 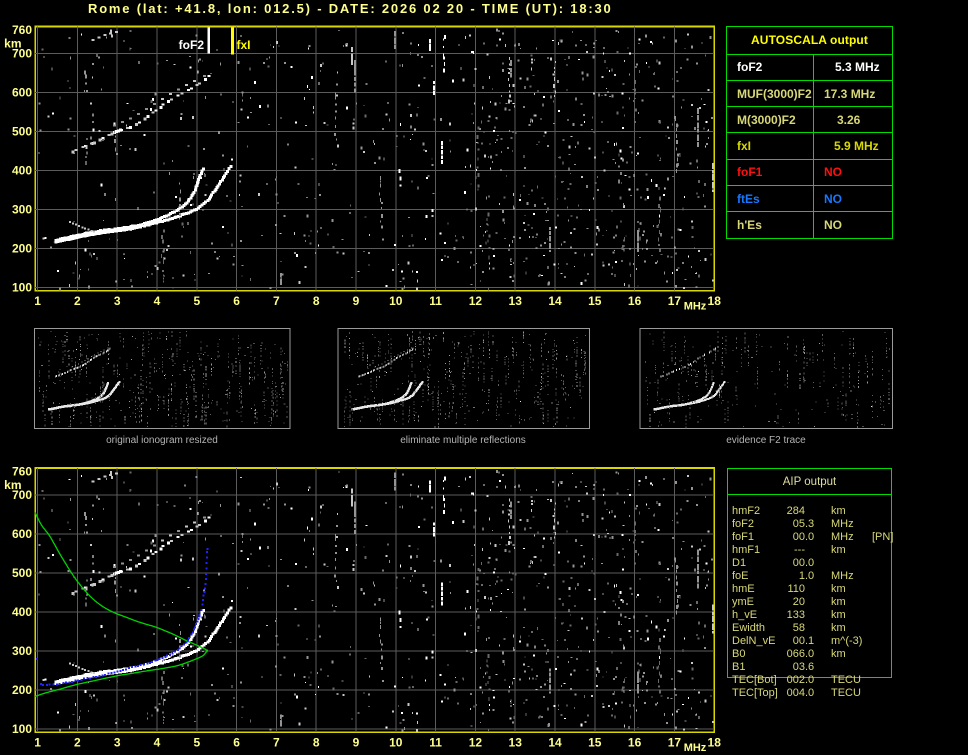 I want to click on svg-text: fxI, so click(x=244, y=45).